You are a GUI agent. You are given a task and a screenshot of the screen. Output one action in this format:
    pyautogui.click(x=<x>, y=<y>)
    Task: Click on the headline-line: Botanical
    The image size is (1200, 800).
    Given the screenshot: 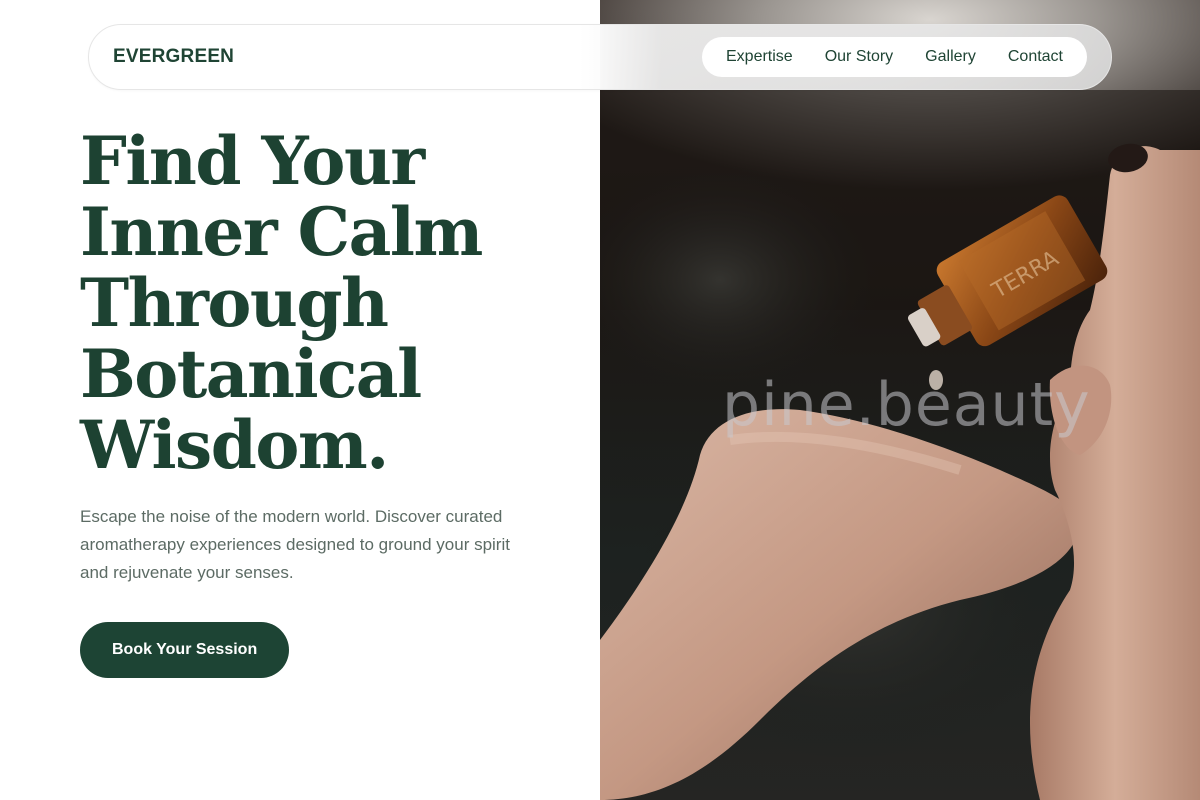 What is the action you would take?
    pyautogui.click(x=251, y=374)
    